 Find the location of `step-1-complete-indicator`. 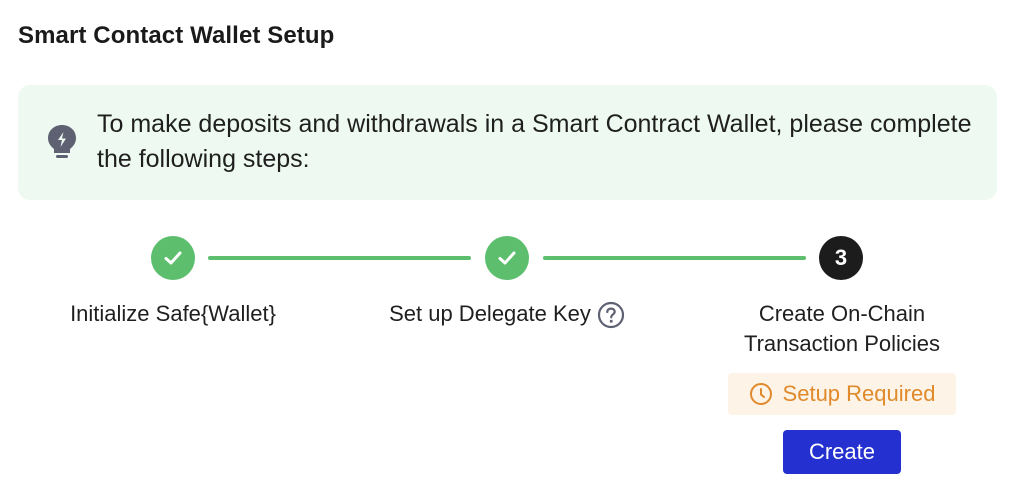

step-1-complete-indicator is located at coordinates (173, 258).